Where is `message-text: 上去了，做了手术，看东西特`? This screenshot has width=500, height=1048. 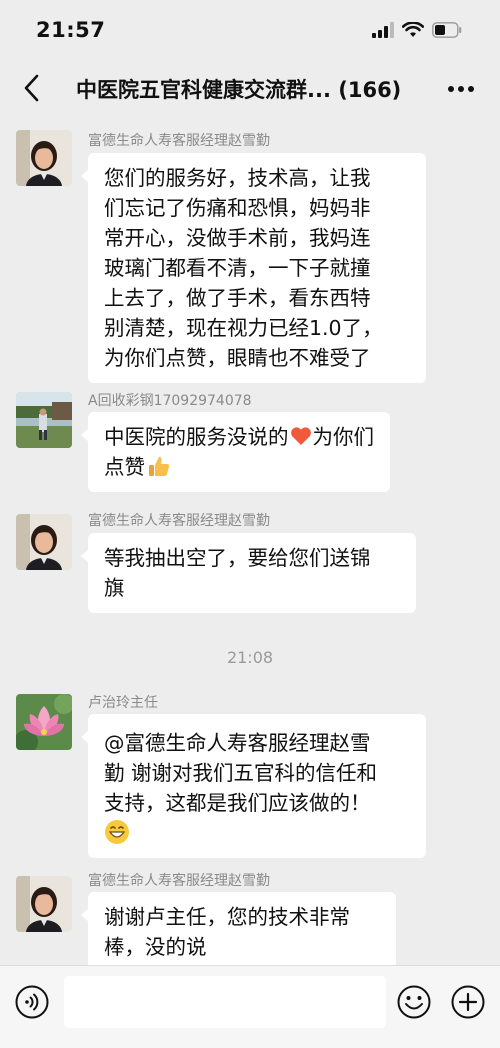 message-text: 上去了，做了手术，看东西特 is located at coordinates (237, 298).